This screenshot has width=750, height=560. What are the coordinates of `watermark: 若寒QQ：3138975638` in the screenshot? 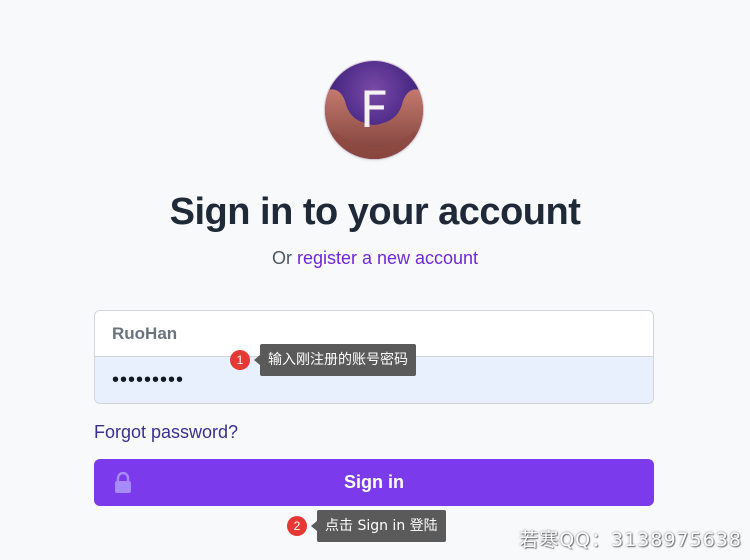 It's located at (630, 540).